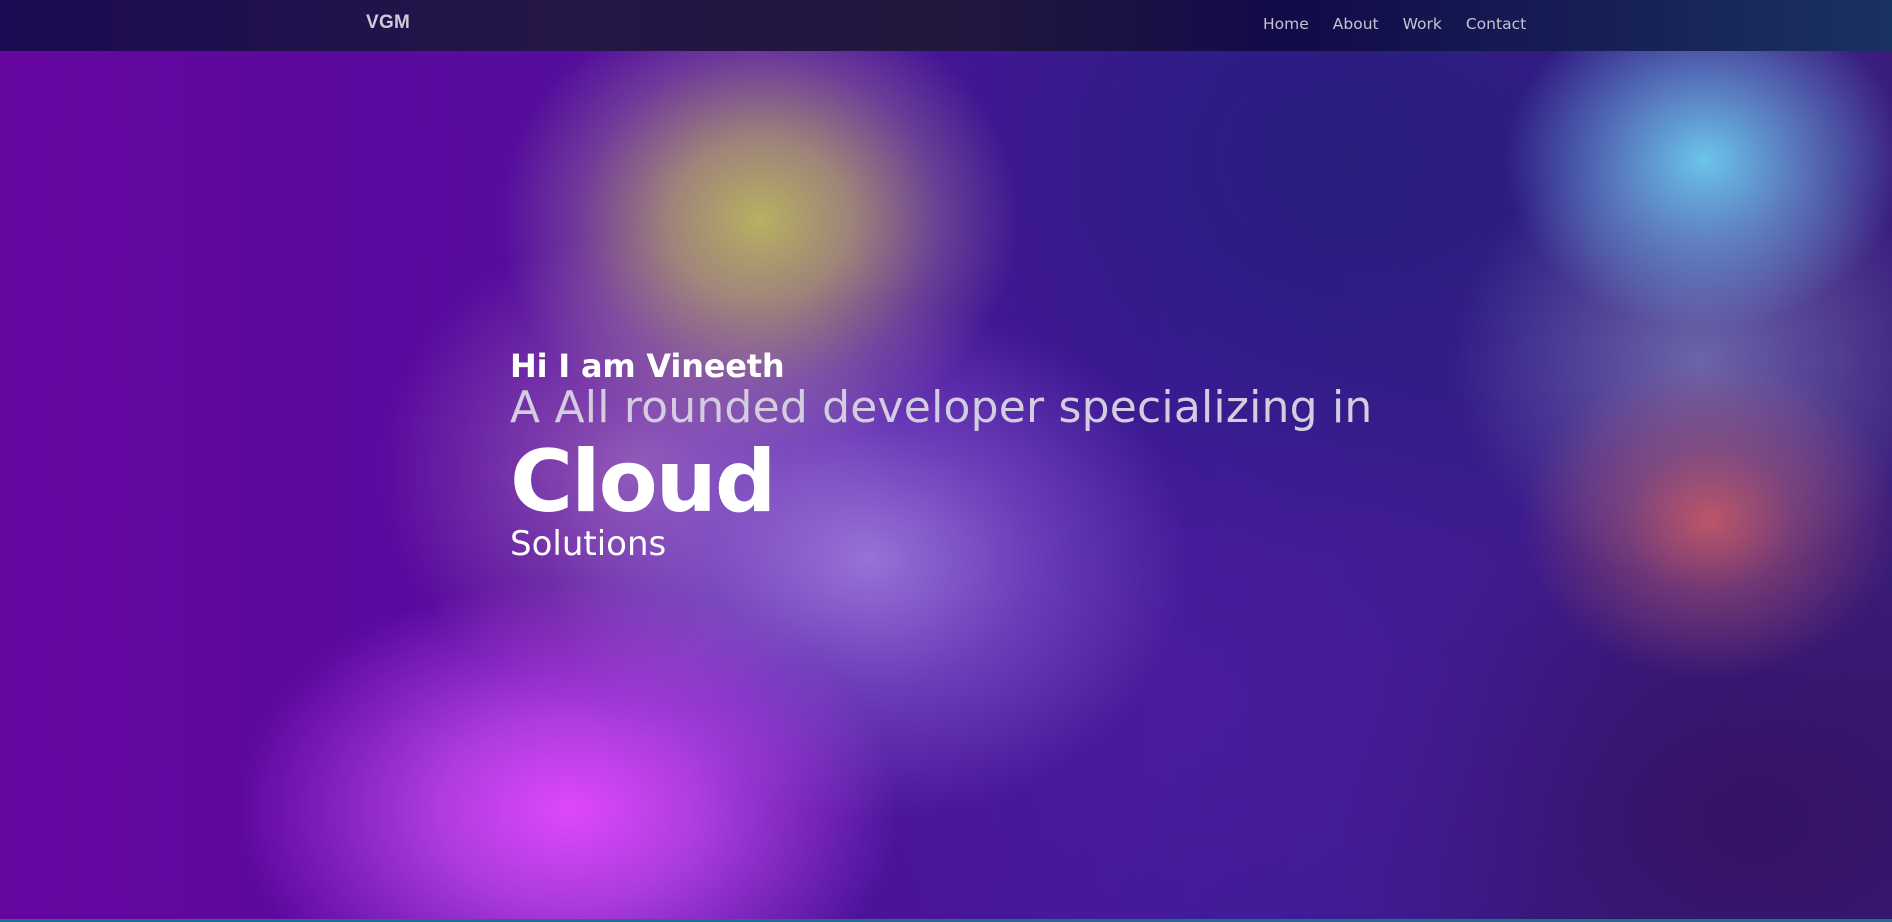  Describe the element at coordinates (643, 482) in the screenshot. I see `hero-highlight-word: Cloud` at that location.